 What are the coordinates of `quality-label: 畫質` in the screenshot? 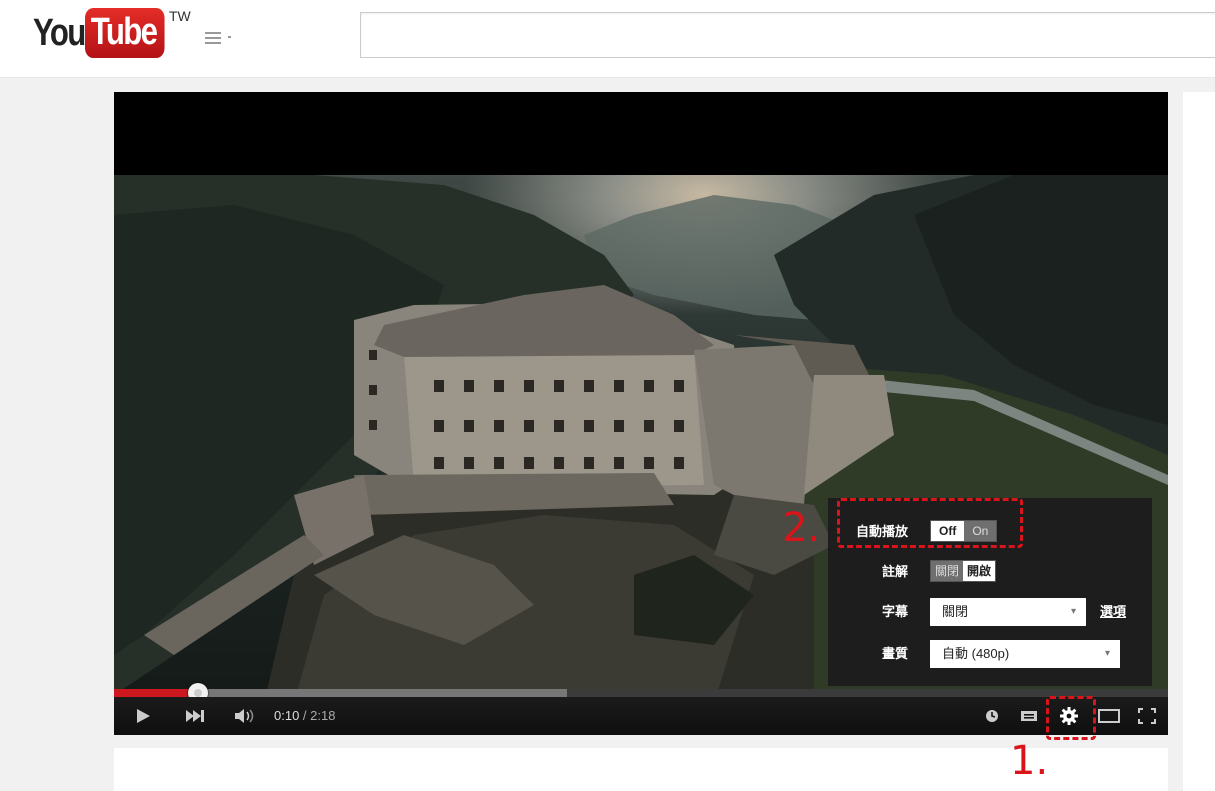 It's located at (894, 653).